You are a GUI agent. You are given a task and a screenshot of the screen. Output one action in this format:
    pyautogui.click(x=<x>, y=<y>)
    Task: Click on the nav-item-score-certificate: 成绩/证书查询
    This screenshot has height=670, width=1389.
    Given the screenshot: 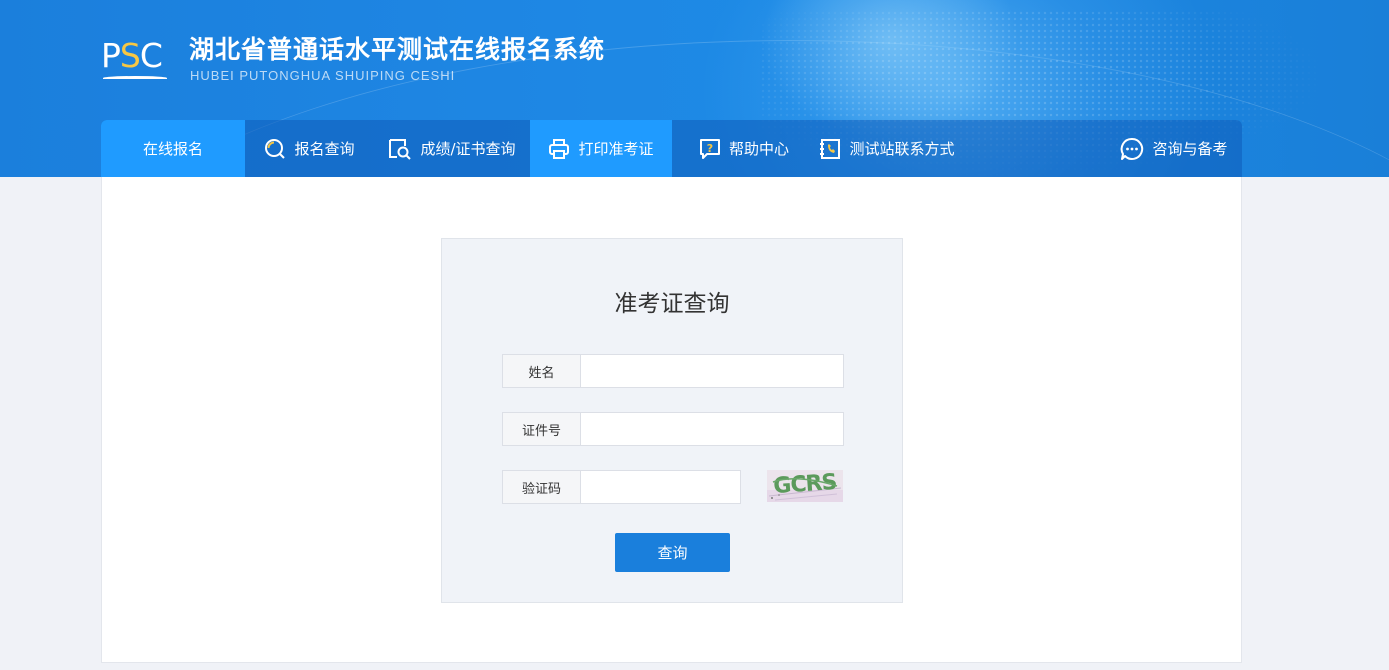 What is the action you would take?
    pyautogui.click(x=452, y=148)
    